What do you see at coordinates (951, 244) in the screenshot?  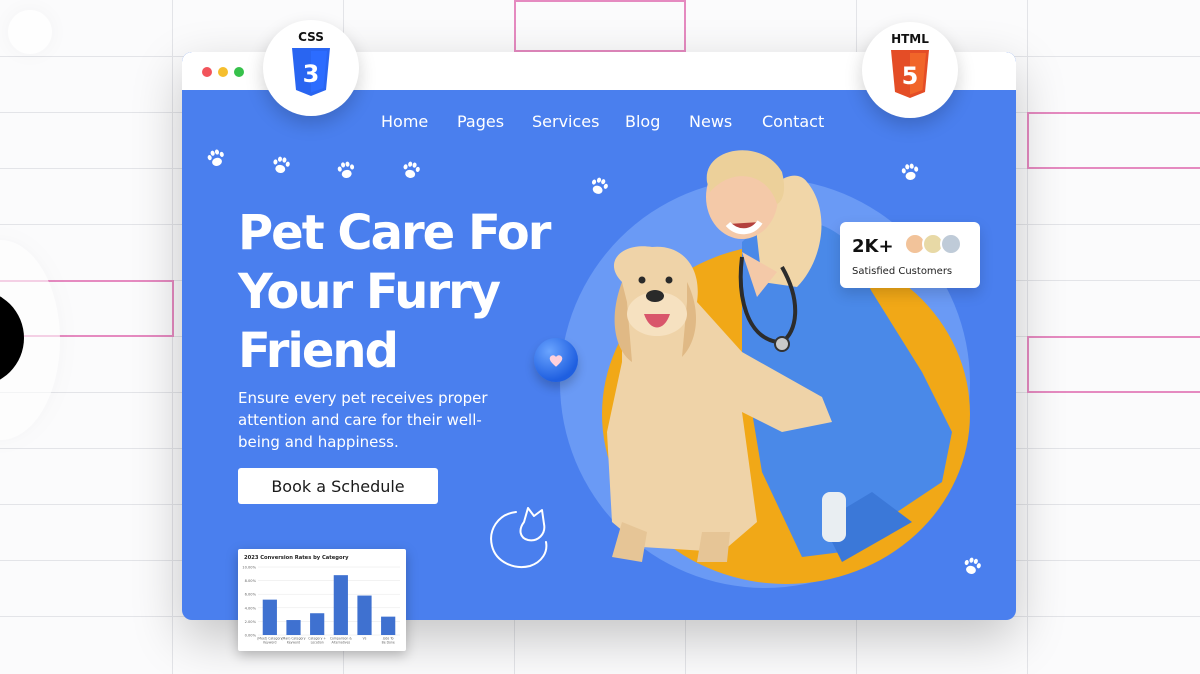 I see `avatar` at bounding box center [951, 244].